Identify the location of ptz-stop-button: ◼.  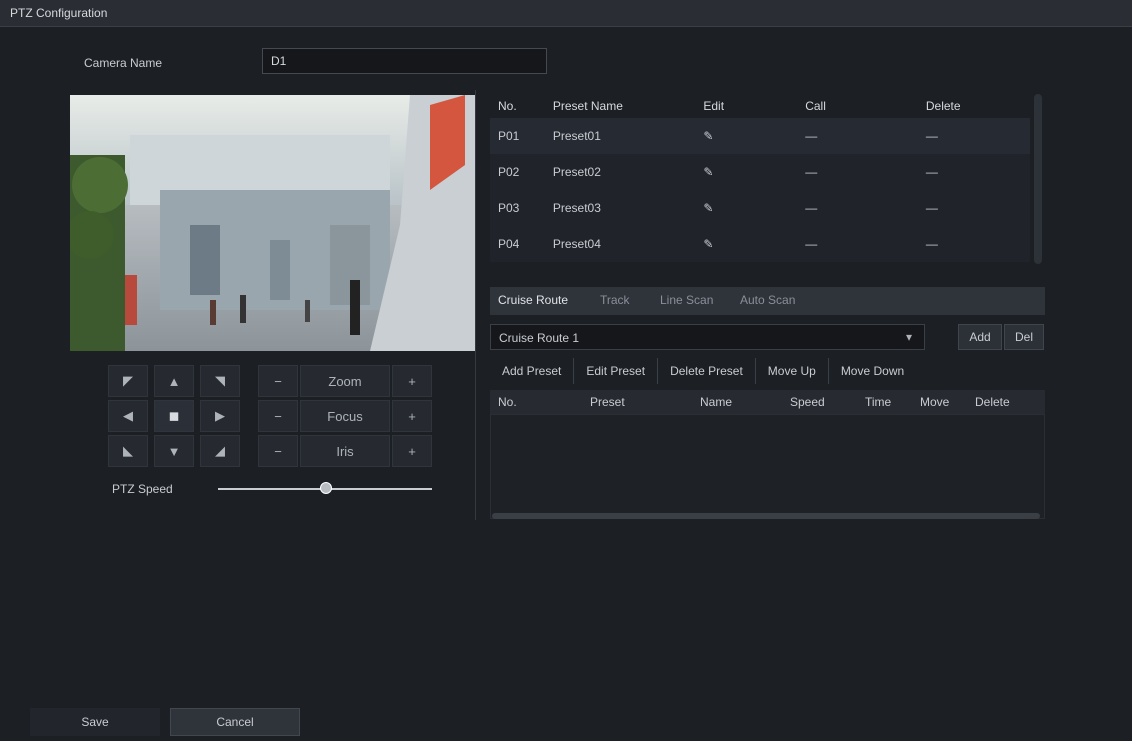
(174, 416).